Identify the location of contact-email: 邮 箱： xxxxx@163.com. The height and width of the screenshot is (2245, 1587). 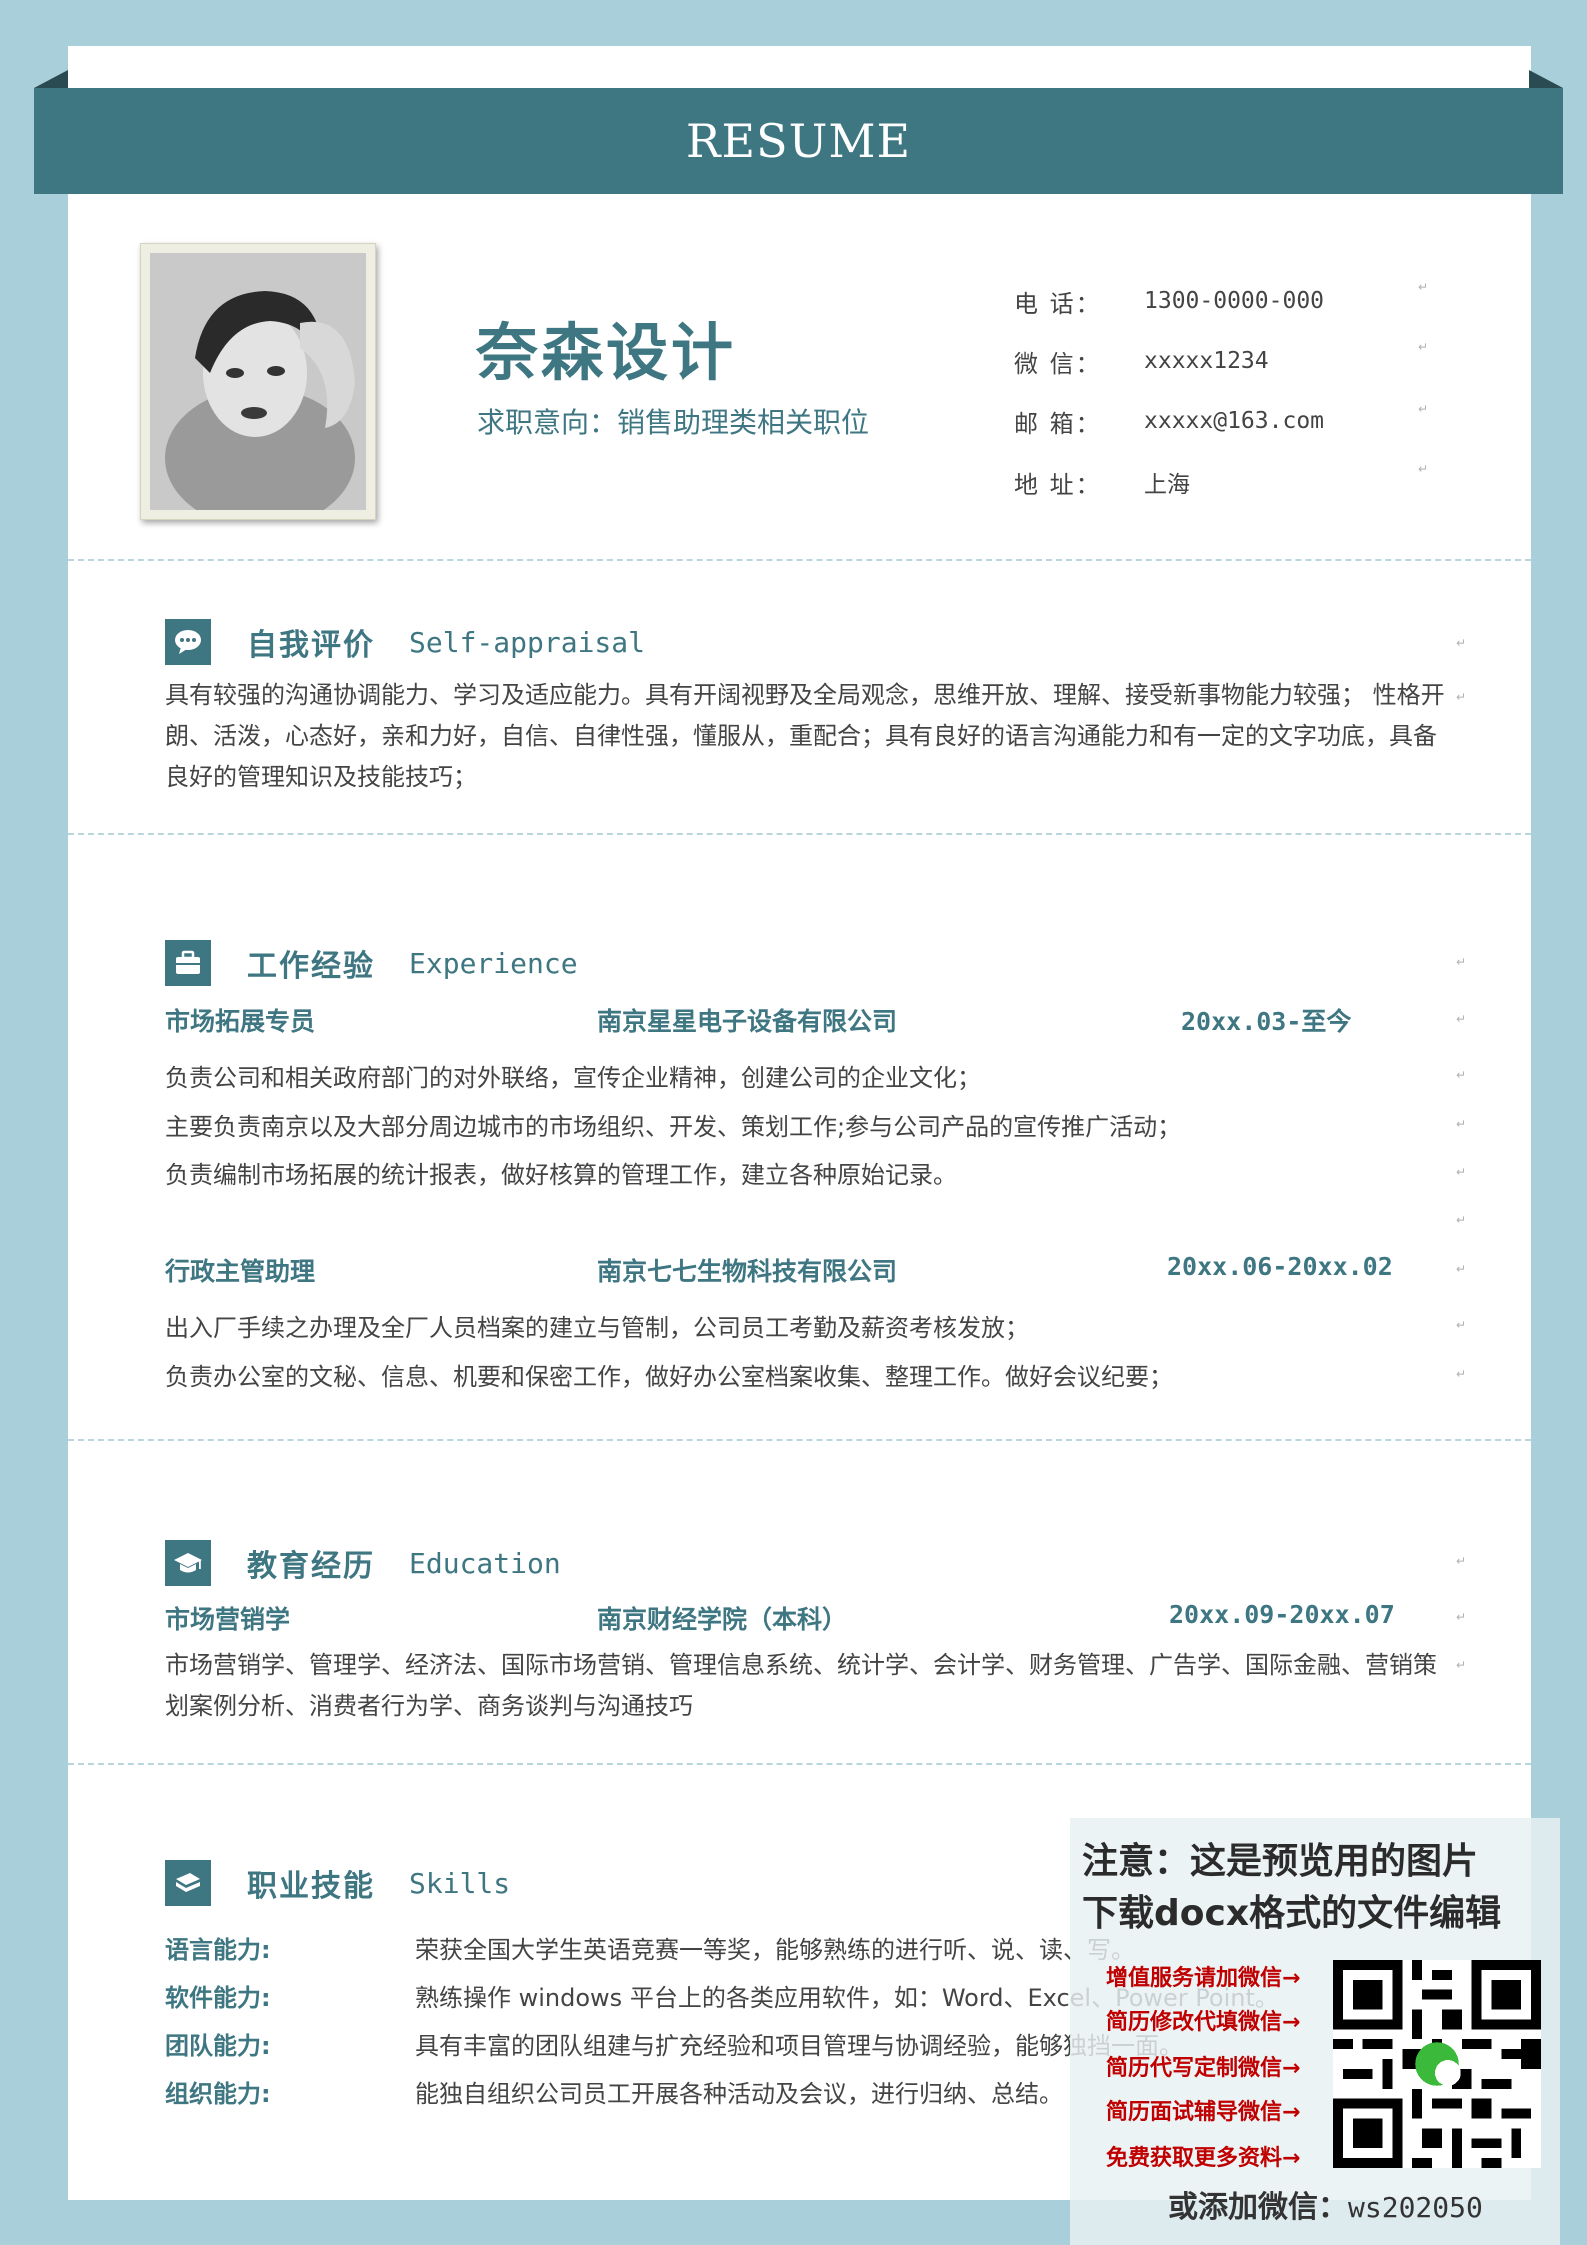
(1224, 421).